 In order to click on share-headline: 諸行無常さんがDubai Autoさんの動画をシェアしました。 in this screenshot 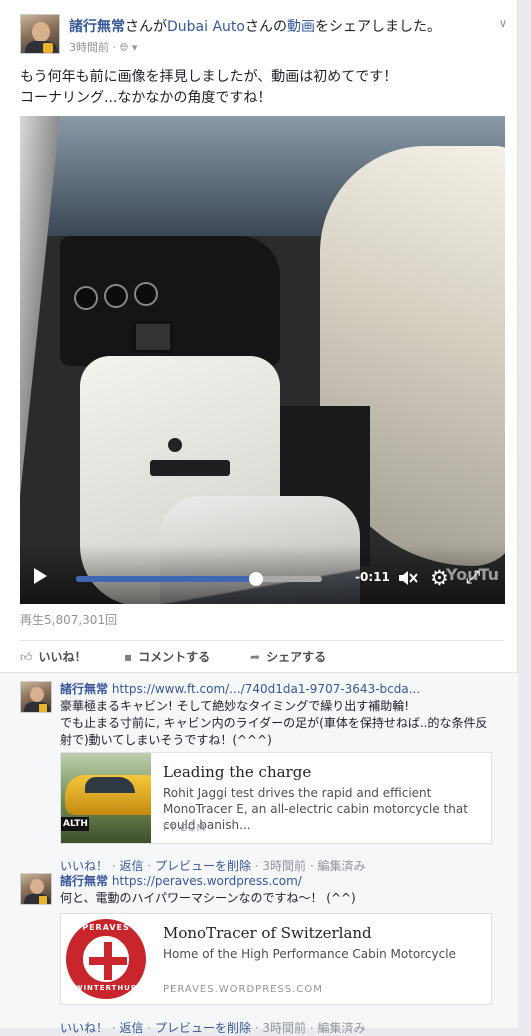, I will do `click(255, 26)`.